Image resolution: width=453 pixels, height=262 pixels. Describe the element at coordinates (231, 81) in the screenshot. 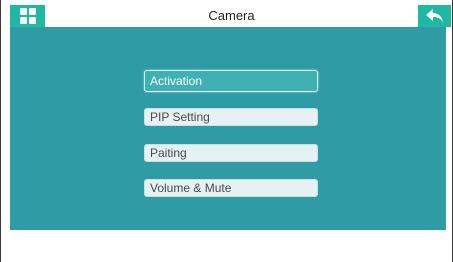

I see `menu-item-activation: Activation` at that location.